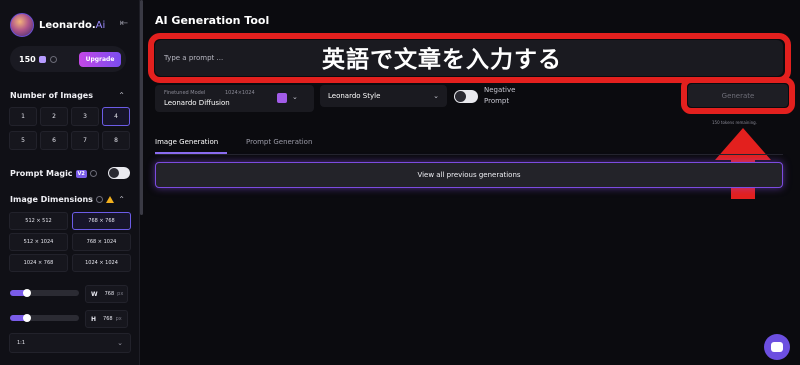 This screenshot has height=365, width=800. What do you see at coordinates (212, 20) in the screenshot?
I see `page-title: AI Generation Tool` at bounding box center [212, 20].